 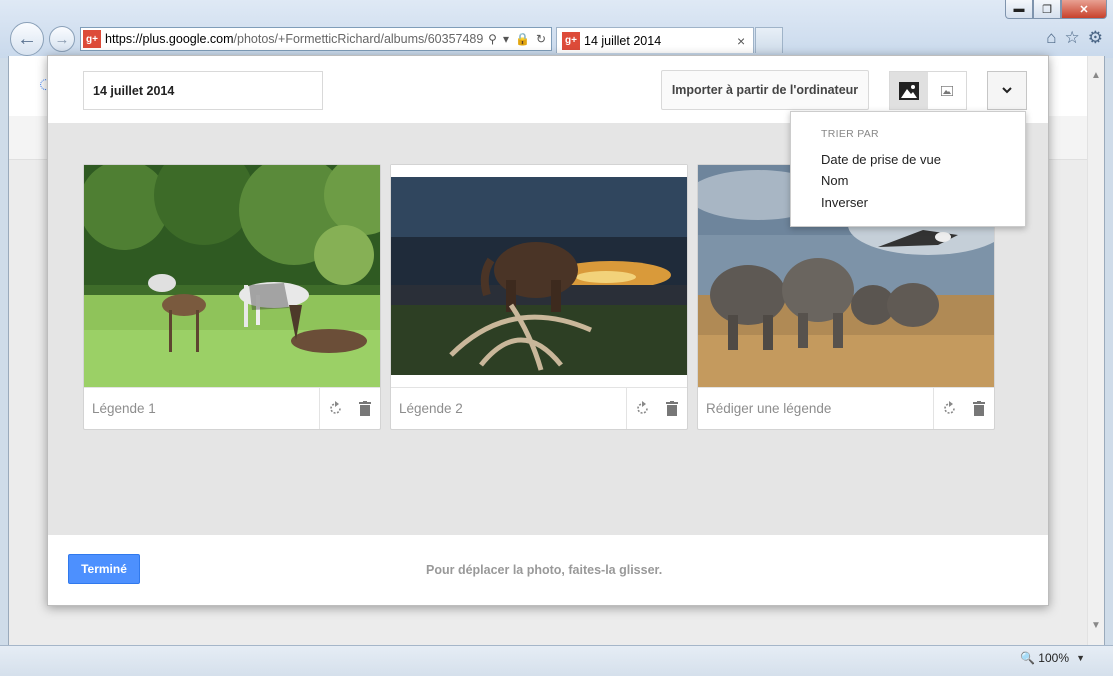 What do you see at coordinates (1072, 38) in the screenshot?
I see `star-icon: ☆` at bounding box center [1072, 38].